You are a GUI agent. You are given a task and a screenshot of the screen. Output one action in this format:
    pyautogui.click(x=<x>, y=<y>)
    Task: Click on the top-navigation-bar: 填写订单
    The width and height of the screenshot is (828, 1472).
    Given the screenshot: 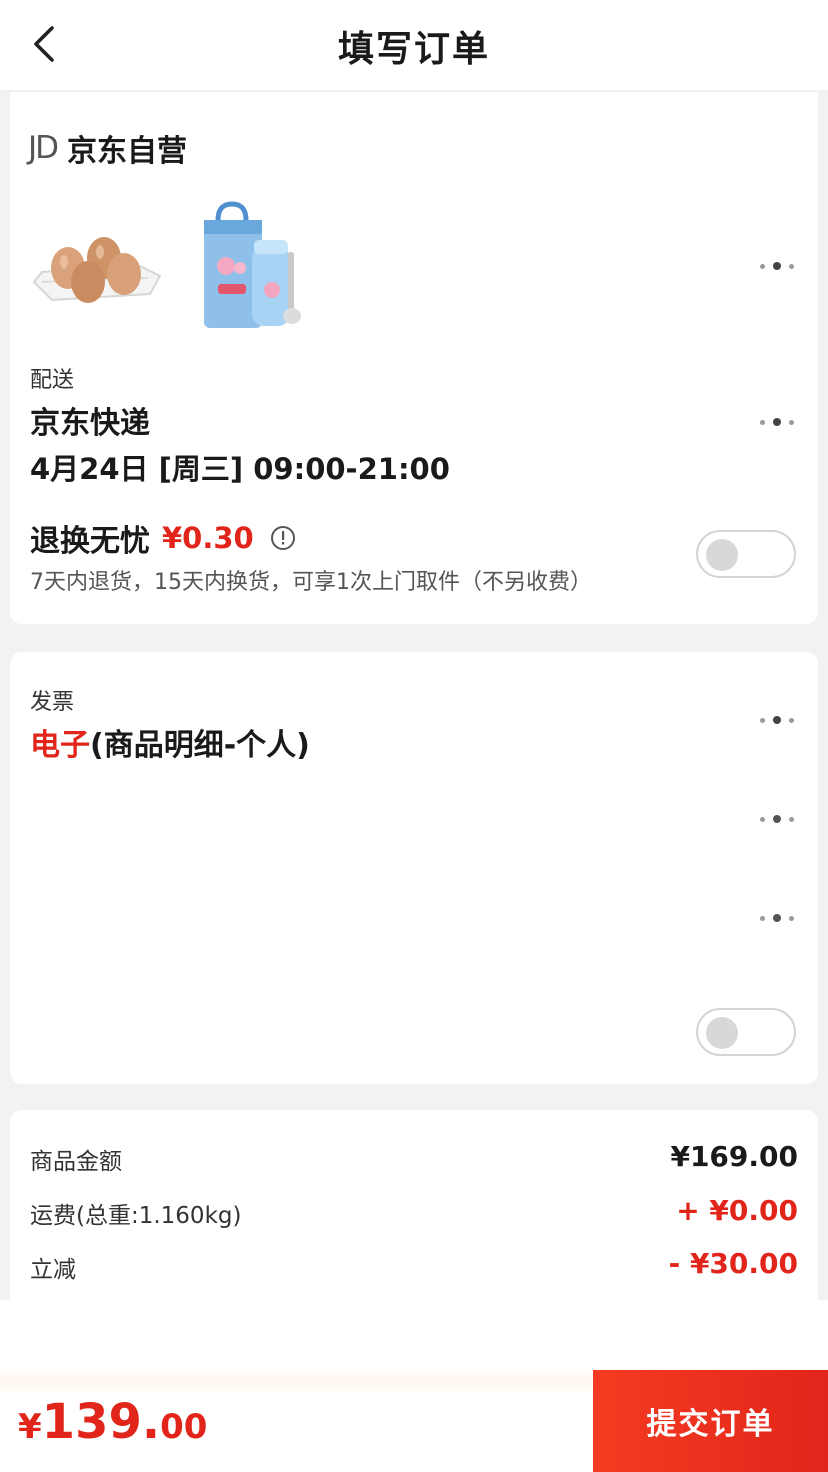 What is the action you would take?
    pyautogui.click(x=414, y=45)
    